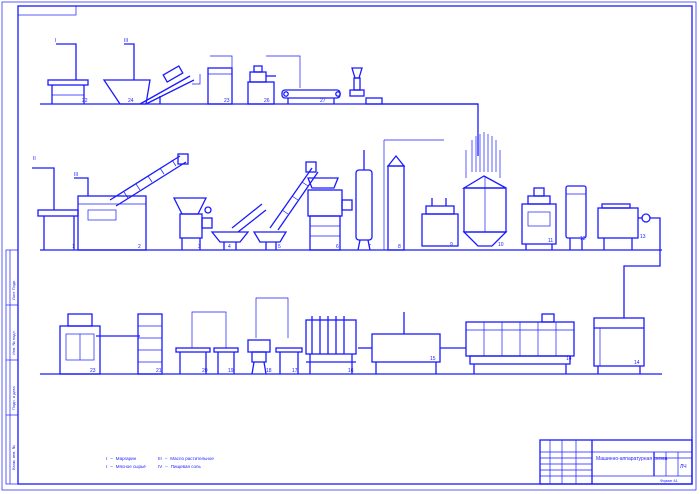  What do you see at coordinates (43, 188) in the screenshot?
I see `callout-leader-II` at bounding box center [43, 188].